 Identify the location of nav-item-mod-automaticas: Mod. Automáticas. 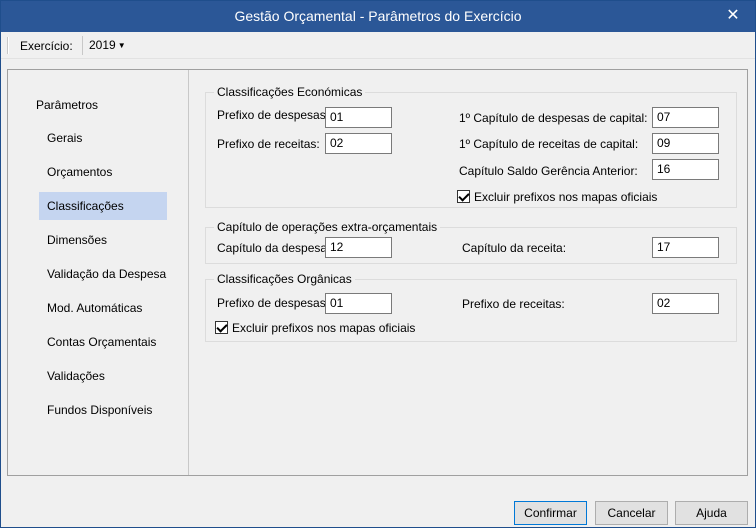
(103, 308).